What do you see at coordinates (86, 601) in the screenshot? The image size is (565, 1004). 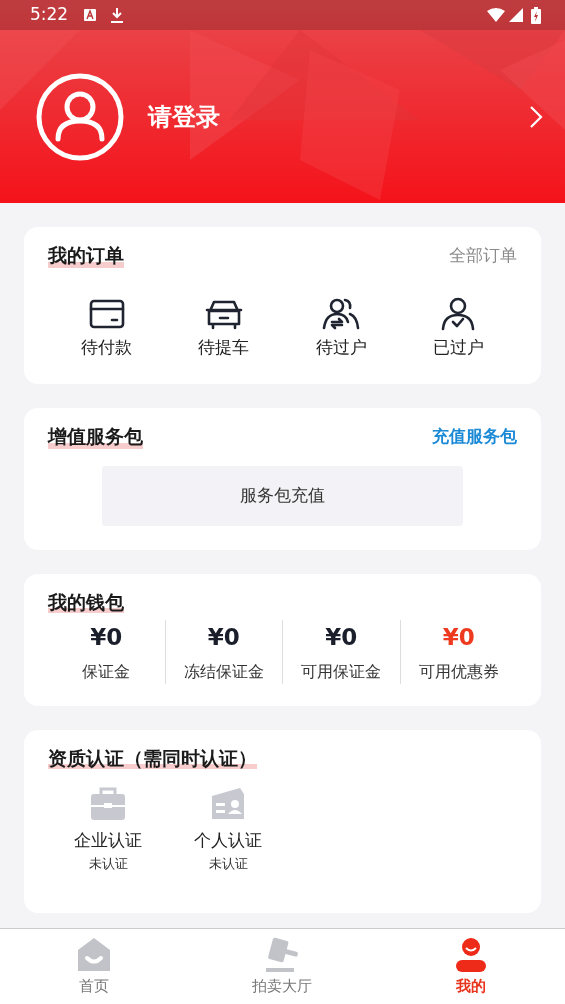 I see `section-title: 我的钱包` at bounding box center [86, 601].